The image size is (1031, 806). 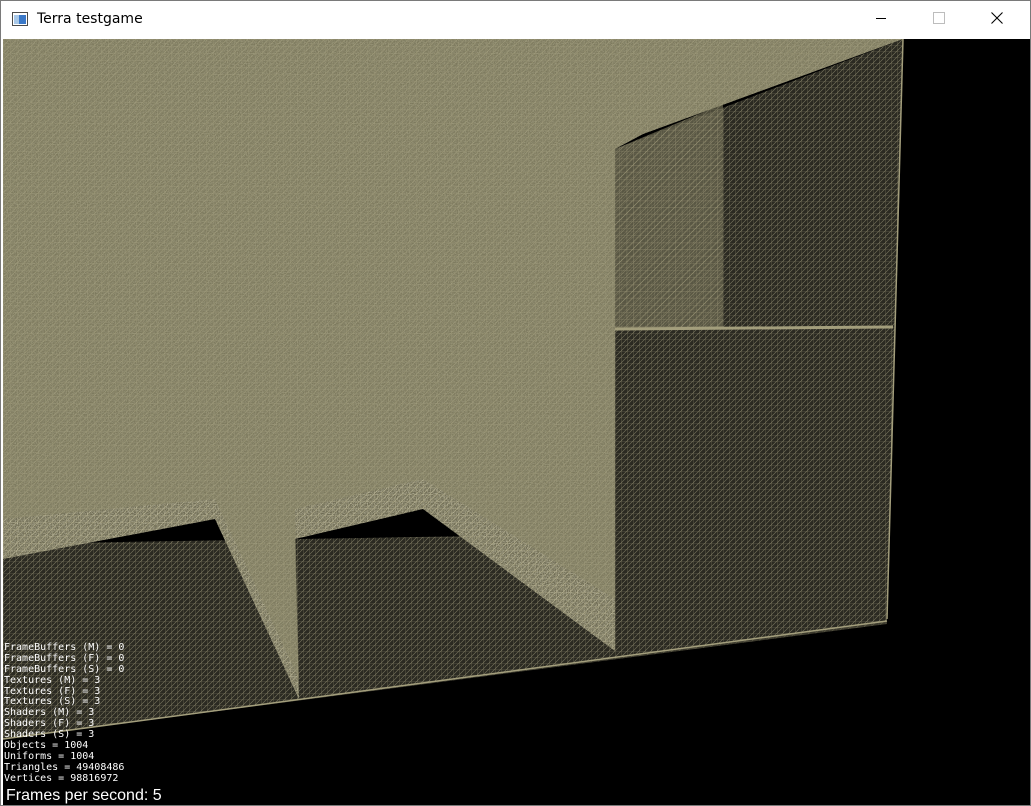 I want to click on maximize-icon, so click(x=939, y=20).